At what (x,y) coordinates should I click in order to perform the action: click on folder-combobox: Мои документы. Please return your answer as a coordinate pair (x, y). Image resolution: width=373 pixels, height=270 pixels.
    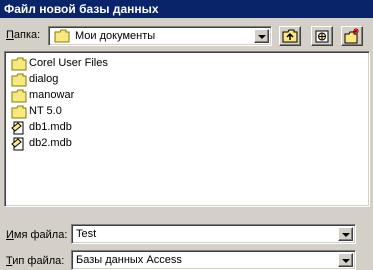
    Looking at the image, I should click on (160, 36).